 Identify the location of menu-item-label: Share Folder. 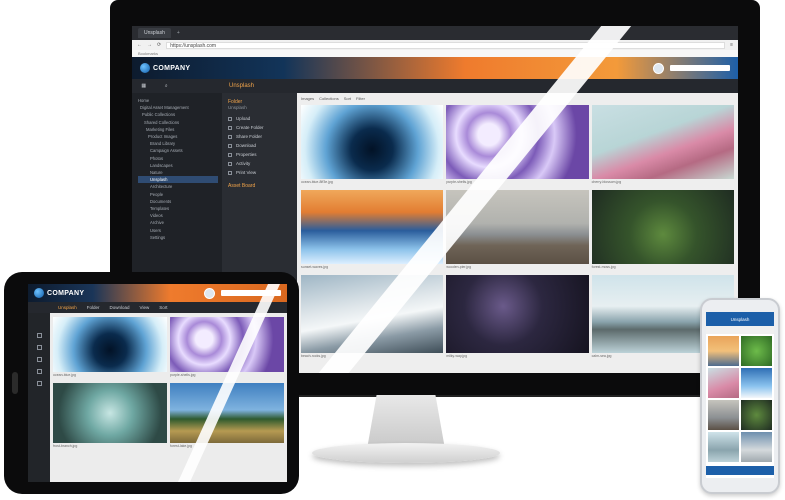
(249, 136).